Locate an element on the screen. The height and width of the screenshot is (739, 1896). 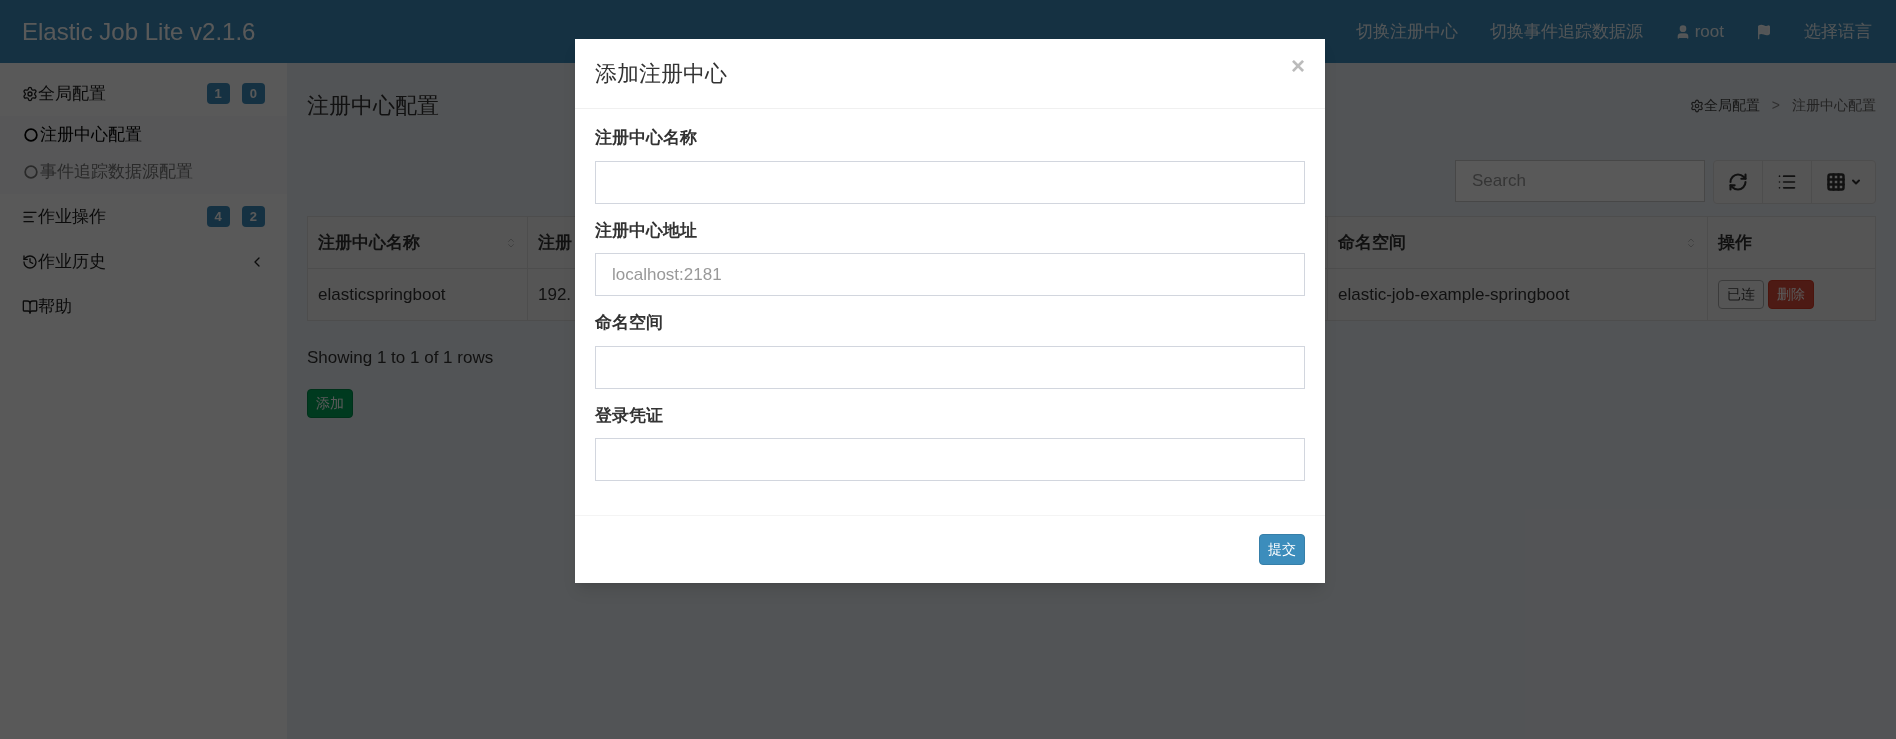
field-label: 登录凭证 is located at coordinates (629, 415).